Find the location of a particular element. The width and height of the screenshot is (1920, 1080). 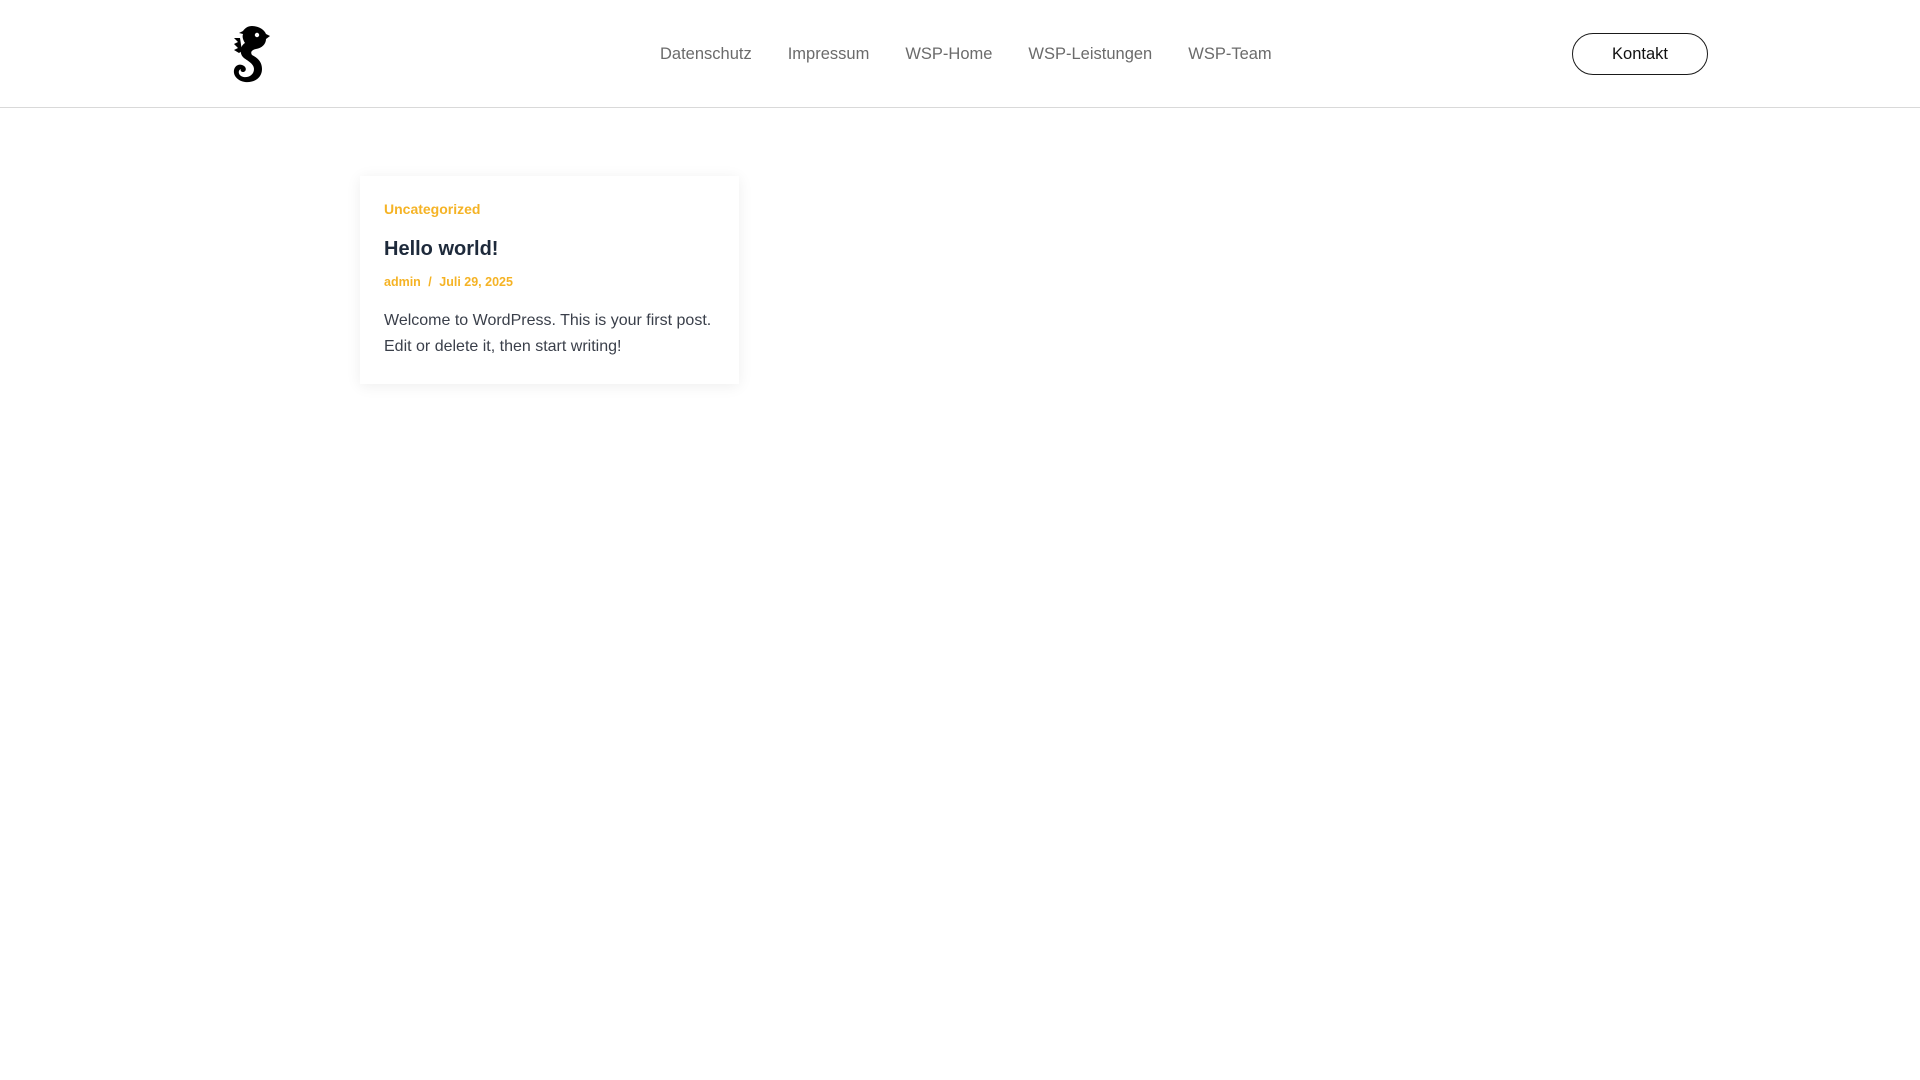

nav-item-impressum: Impressum is located at coordinates (829, 54).